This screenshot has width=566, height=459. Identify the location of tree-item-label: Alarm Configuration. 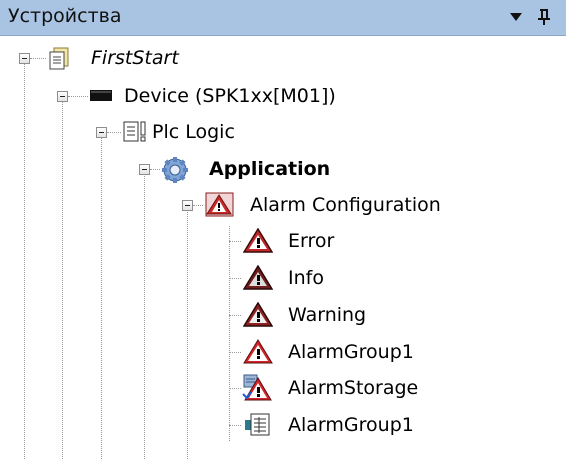
(345, 205).